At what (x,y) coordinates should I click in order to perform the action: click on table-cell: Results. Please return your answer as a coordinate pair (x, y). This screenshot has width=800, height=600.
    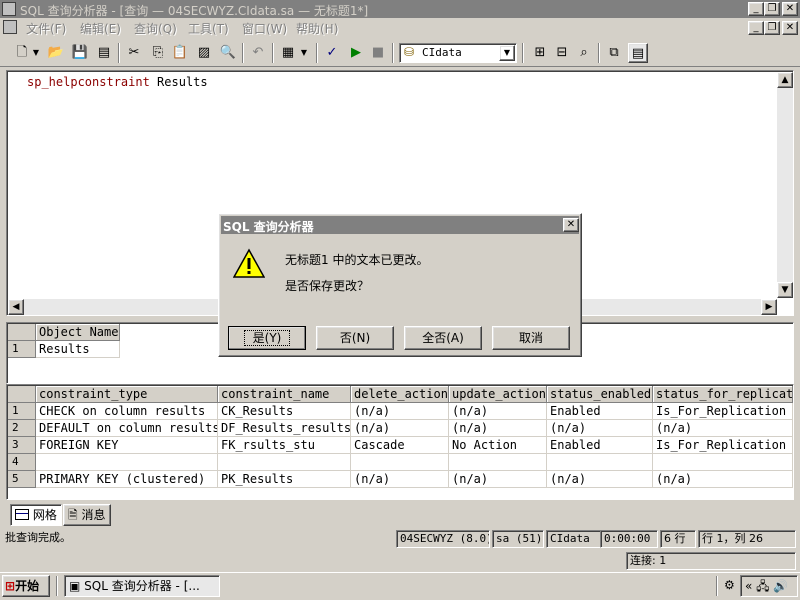
    Looking at the image, I should click on (78, 349).